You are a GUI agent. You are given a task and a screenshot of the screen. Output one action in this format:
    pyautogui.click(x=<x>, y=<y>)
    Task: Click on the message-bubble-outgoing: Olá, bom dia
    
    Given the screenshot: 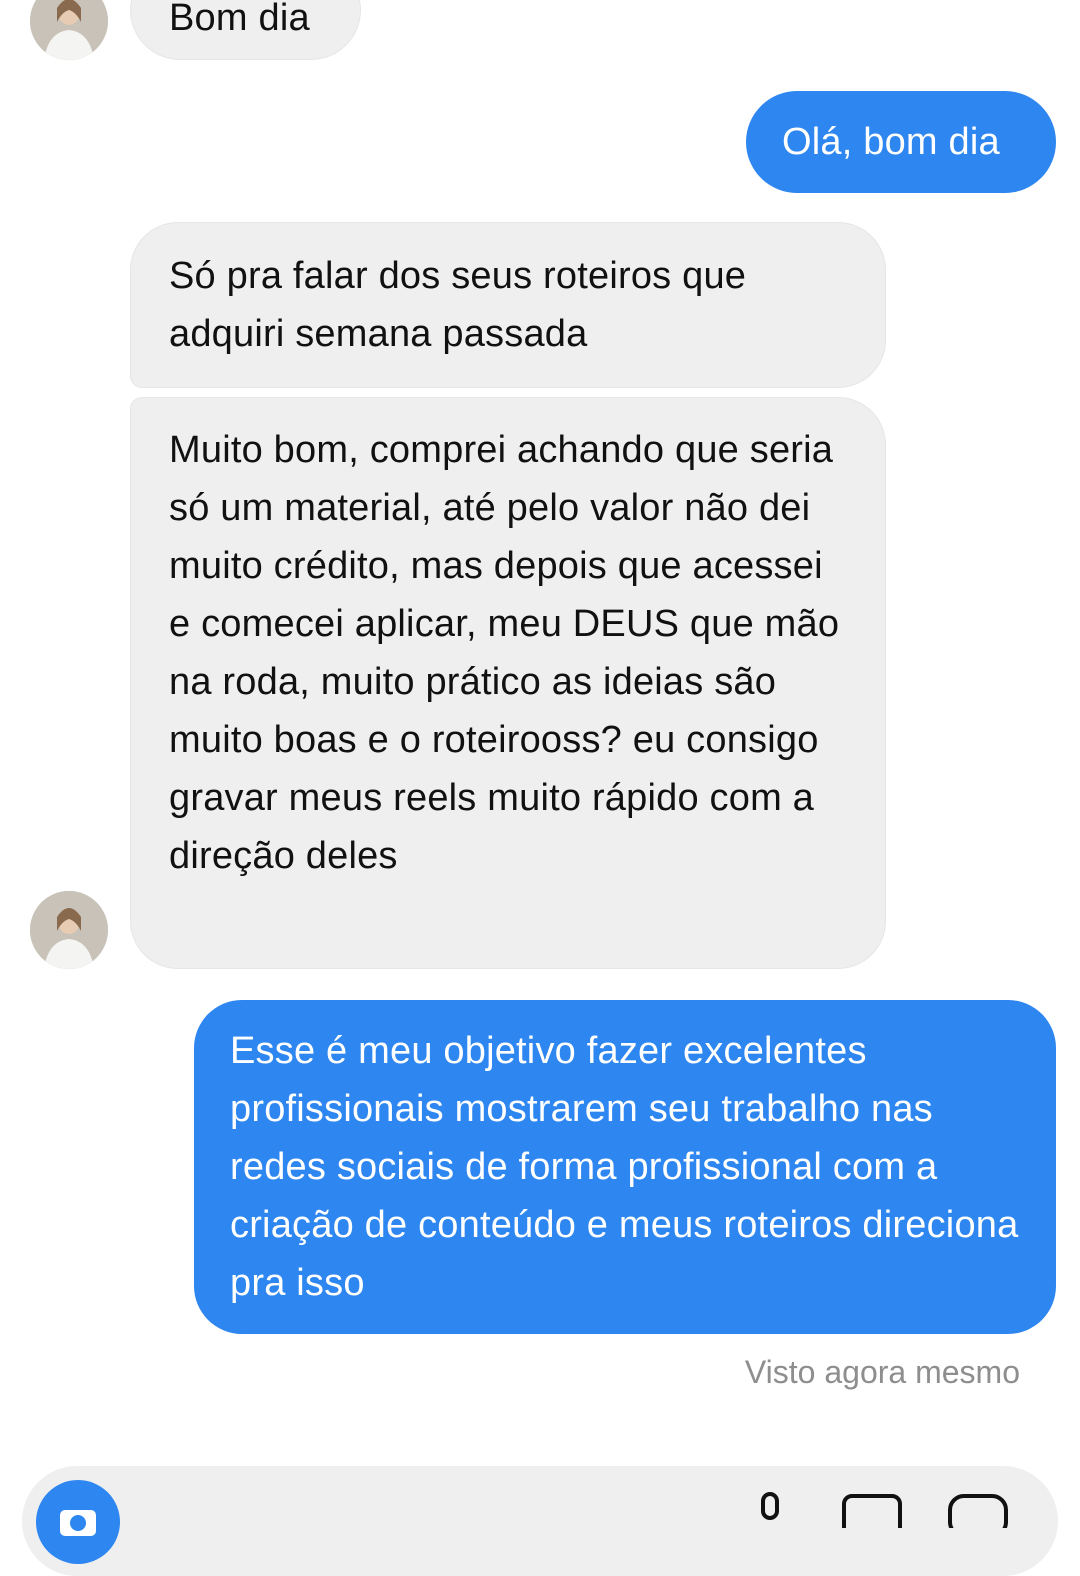 What is the action you would take?
    pyautogui.click(x=901, y=142)
    